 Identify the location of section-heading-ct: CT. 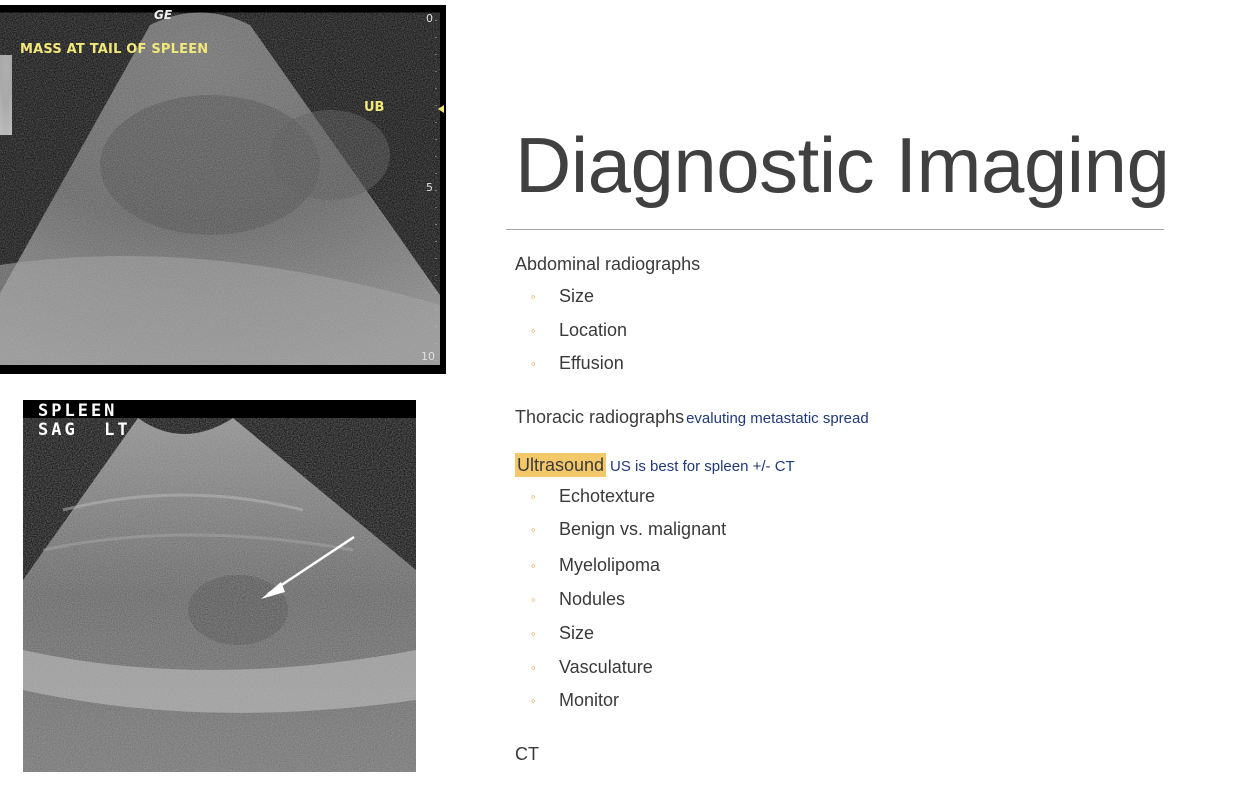
(527, 754).